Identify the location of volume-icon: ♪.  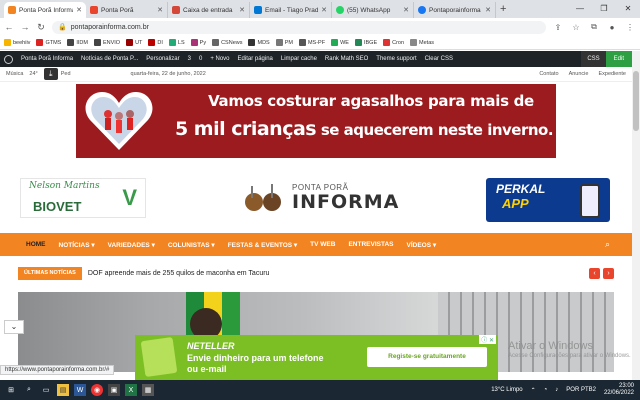
(556, 390).